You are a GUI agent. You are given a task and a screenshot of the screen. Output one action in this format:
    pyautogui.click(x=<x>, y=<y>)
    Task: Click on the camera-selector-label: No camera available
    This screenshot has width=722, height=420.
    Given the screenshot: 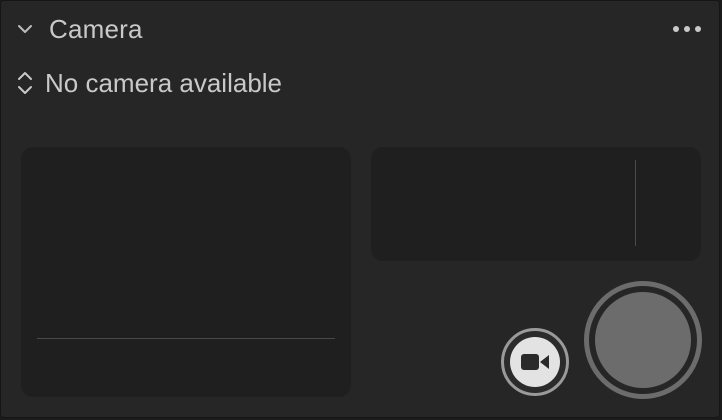 What is the action you would take?
    pyautogui.click(x=164, y=83)
    